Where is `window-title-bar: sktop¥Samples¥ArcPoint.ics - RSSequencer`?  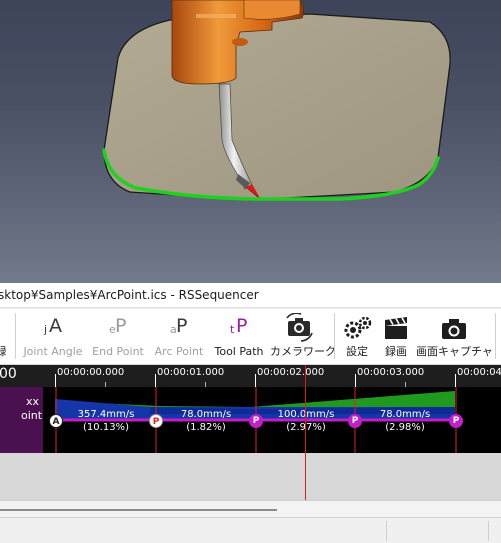
window-title-bar: sktop¥Samples¥ArcPoint.ics - RSSequencer is located at coordinates (250, 295).